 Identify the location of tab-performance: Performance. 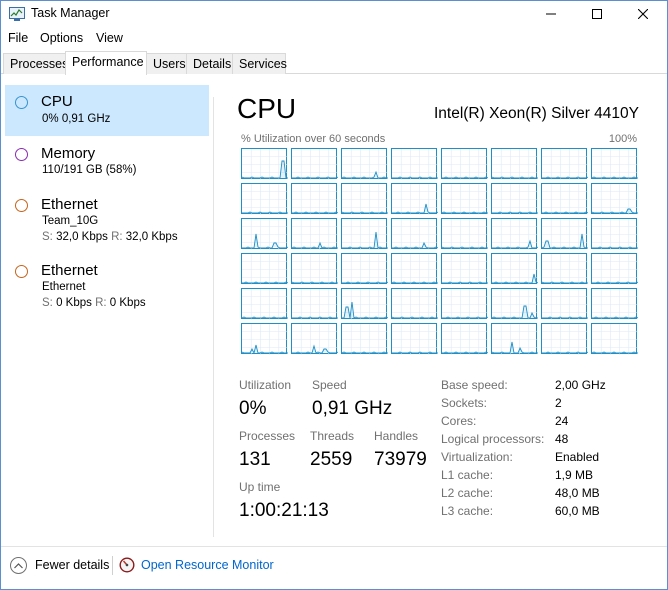
(106, 63).